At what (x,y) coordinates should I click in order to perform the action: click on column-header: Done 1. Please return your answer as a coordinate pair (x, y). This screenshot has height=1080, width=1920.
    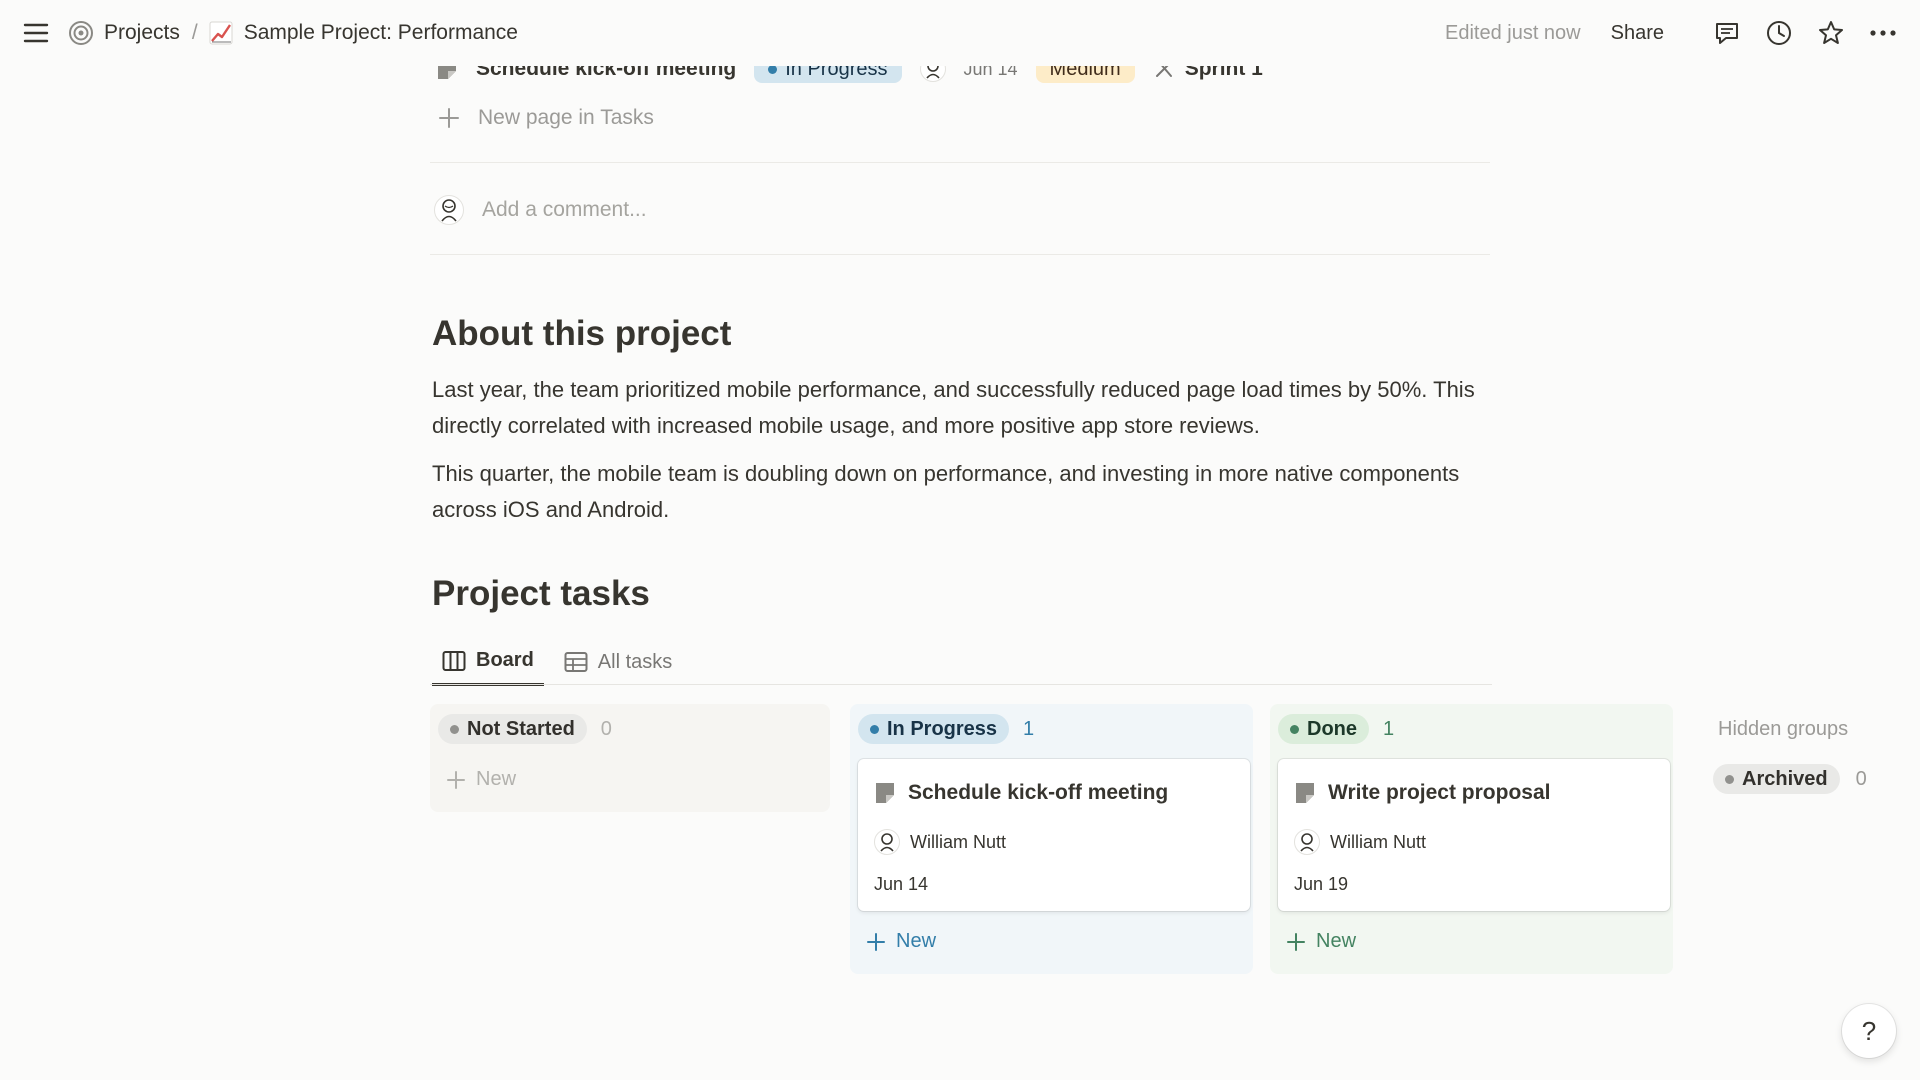
    Looking at the image, I should click on (1336, 729).